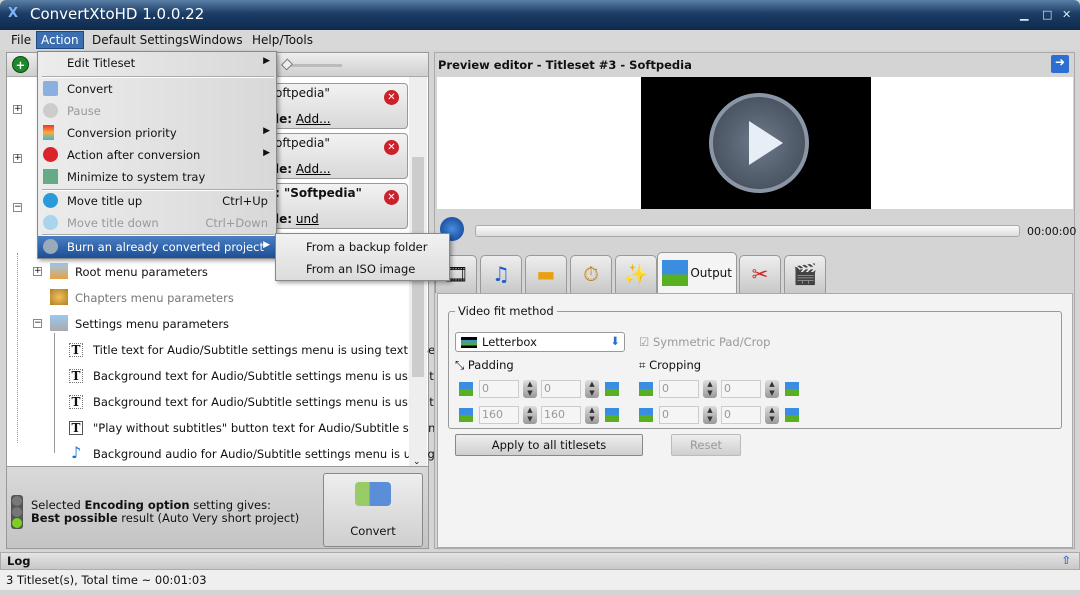  Describe the element at coordinates (741, 389) in the screenshot. I see `crop-bottom-input: 0` at that location.